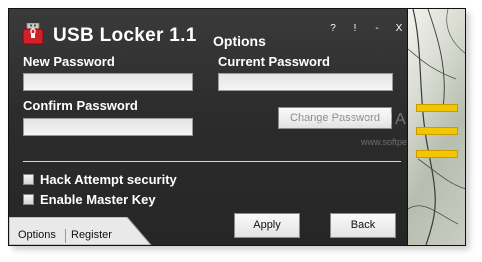  Describe the element at coordinates (355, 29) in the screenshot. I see `about-button: !` at that location.